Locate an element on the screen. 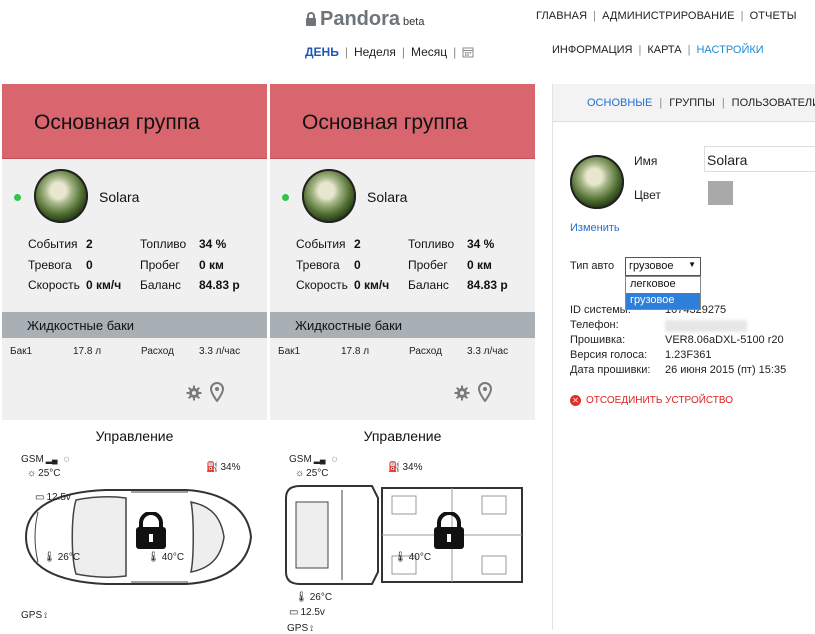 The height and width of the screenshot is (634, 815). nav-map: КАРТА is located at coordinates (664, 50).